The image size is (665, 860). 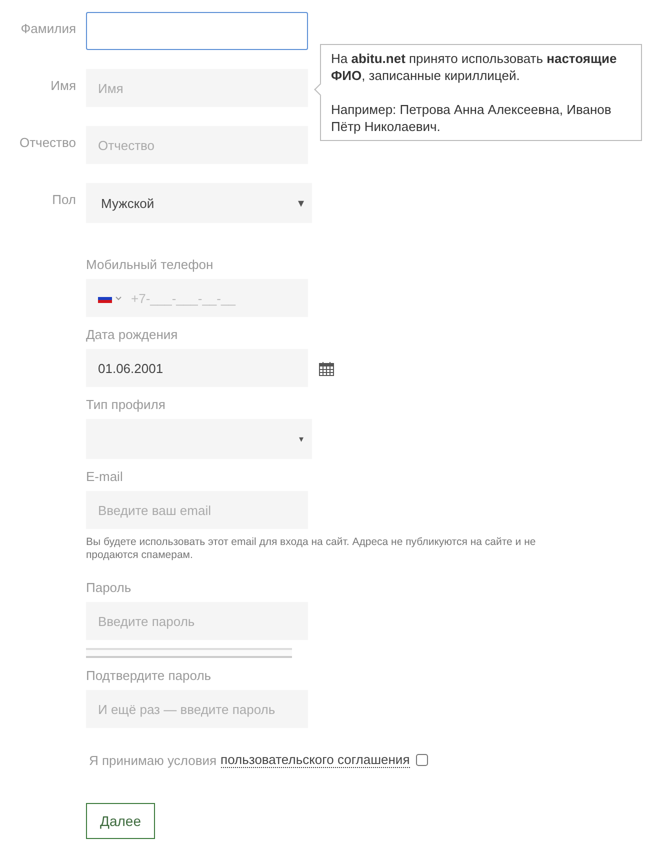 What do you see at coordinates (48, 28) in the screenshot?
I see `field-label: Фамилия` at bounding box center [48, 28].